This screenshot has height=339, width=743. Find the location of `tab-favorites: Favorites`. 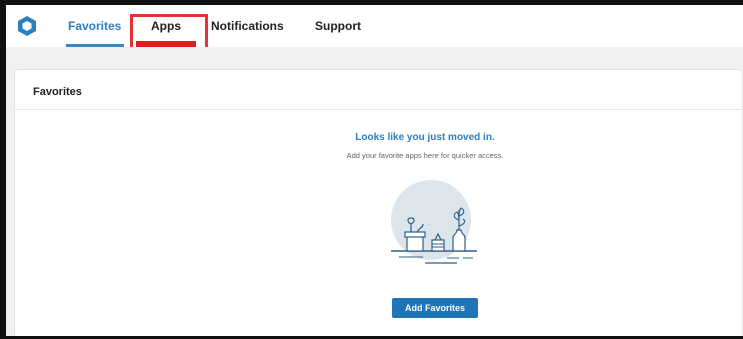

tab-favorites: Favorites is located at coordinates (94, 26).